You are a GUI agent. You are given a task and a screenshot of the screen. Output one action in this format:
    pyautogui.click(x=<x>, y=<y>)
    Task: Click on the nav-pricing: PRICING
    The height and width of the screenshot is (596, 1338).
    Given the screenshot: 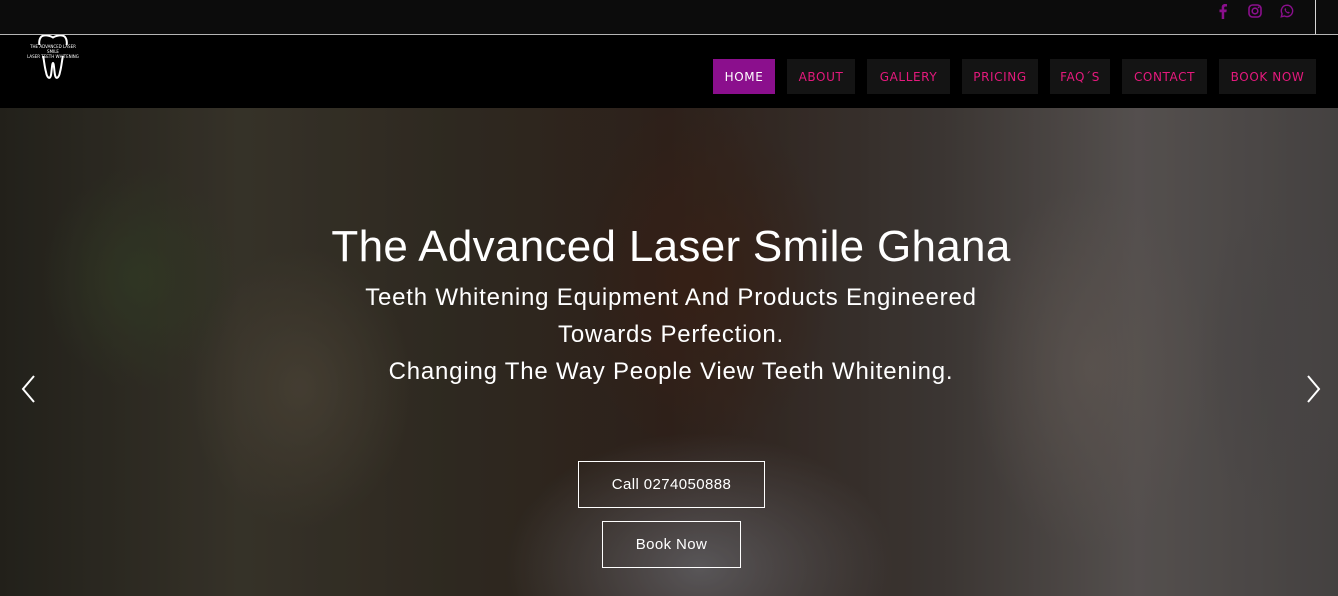 What is the action you would take?
    pyautogui.click(x=1000, y=76)
    